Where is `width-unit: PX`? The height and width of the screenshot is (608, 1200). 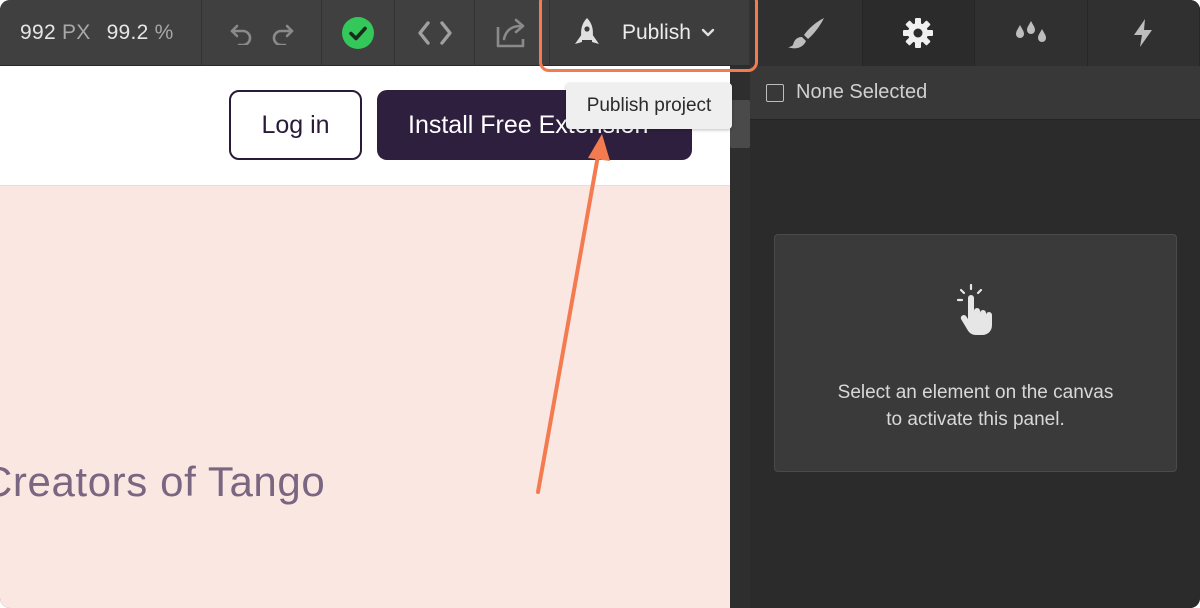
width-unit: PX is located at coordinates (76, 32).